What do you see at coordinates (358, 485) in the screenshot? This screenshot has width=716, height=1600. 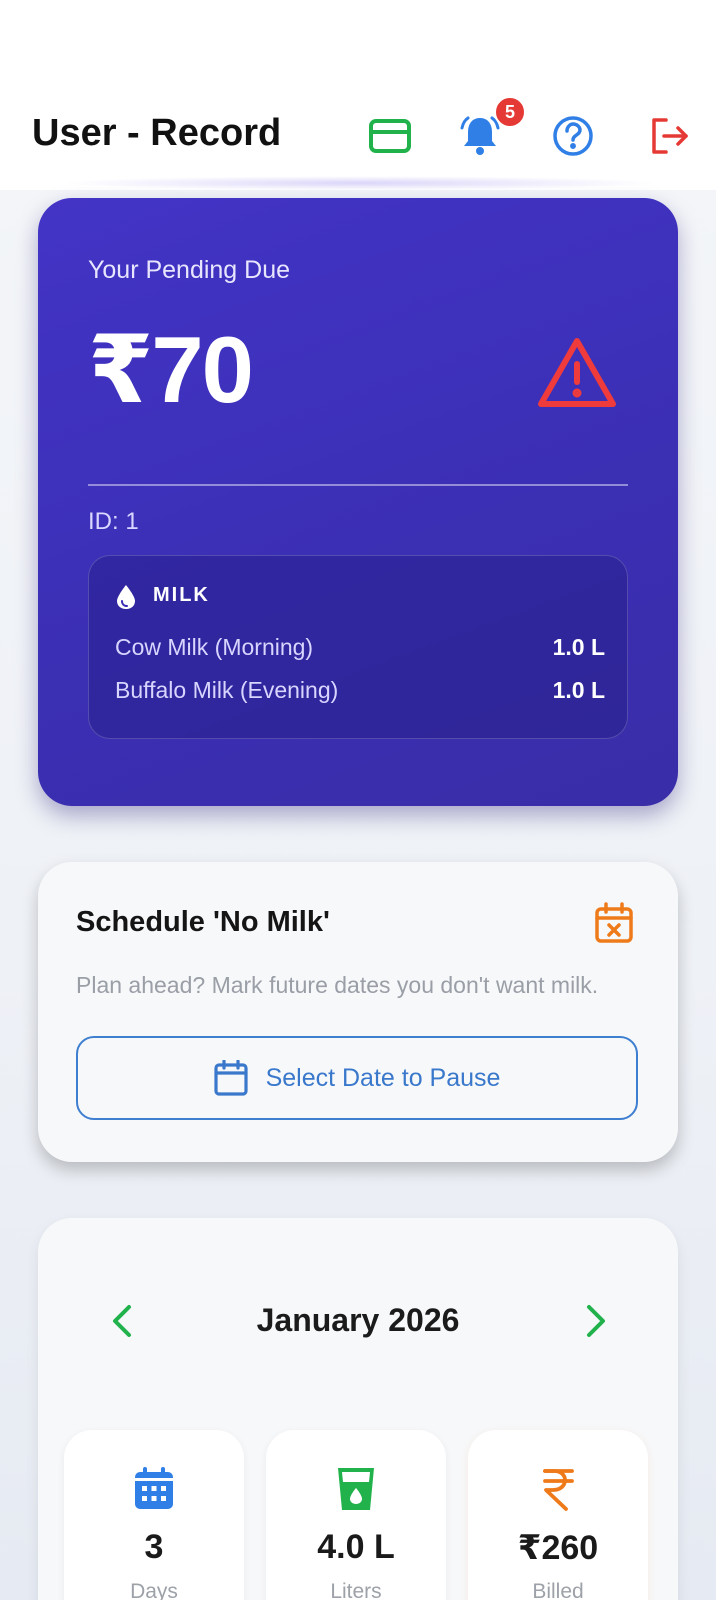 I see `divider` at bounding box center [358, 485].